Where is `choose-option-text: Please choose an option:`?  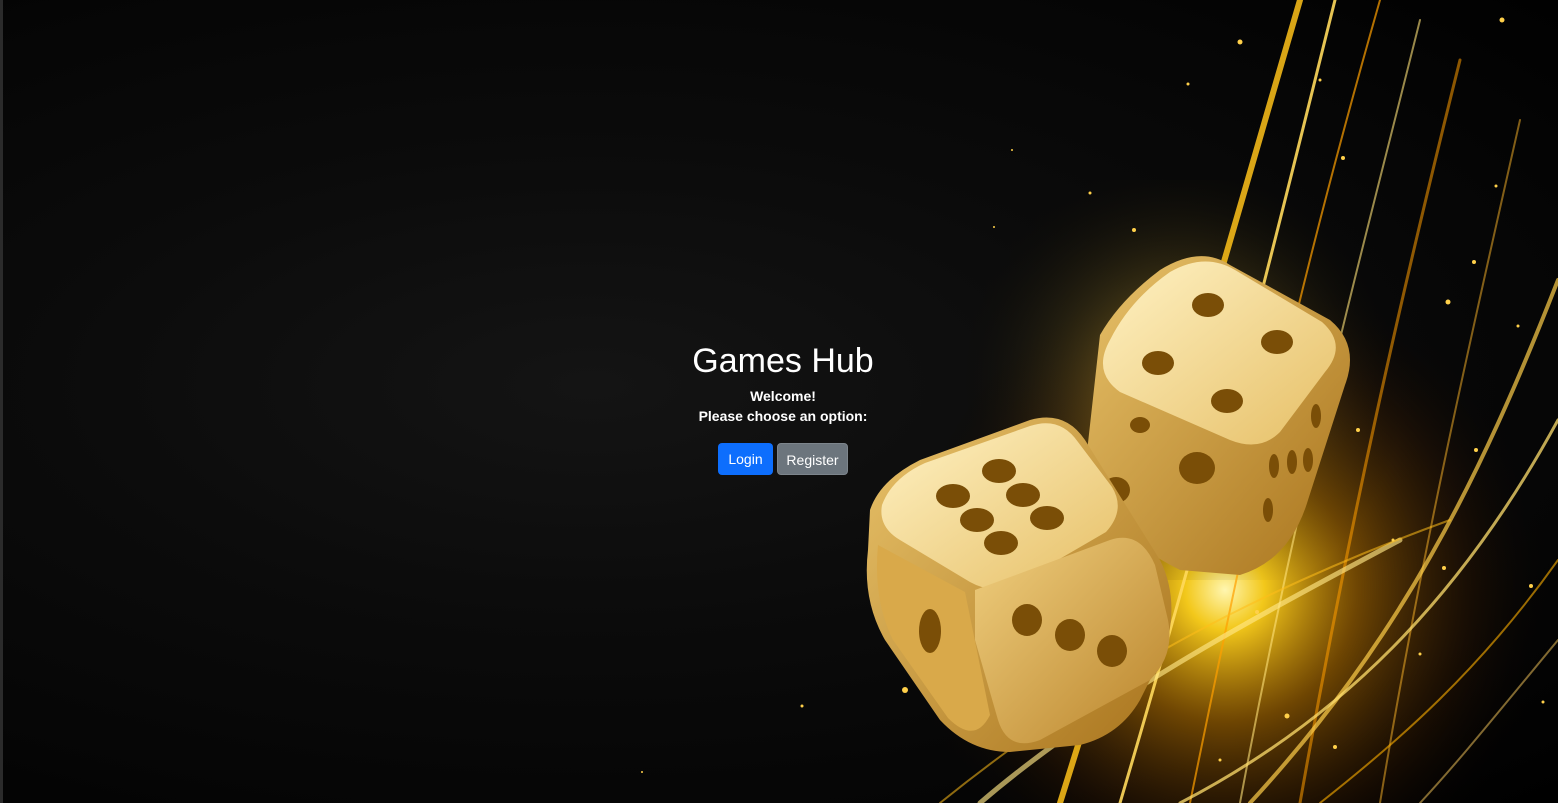
choose-option-text: Please choose an option: is located at coordinates (783, 416).